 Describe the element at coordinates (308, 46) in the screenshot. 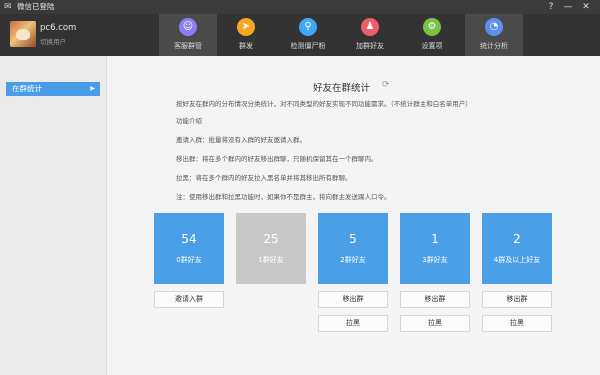

I see `nav-label: 检测僵尸粉` at that location.